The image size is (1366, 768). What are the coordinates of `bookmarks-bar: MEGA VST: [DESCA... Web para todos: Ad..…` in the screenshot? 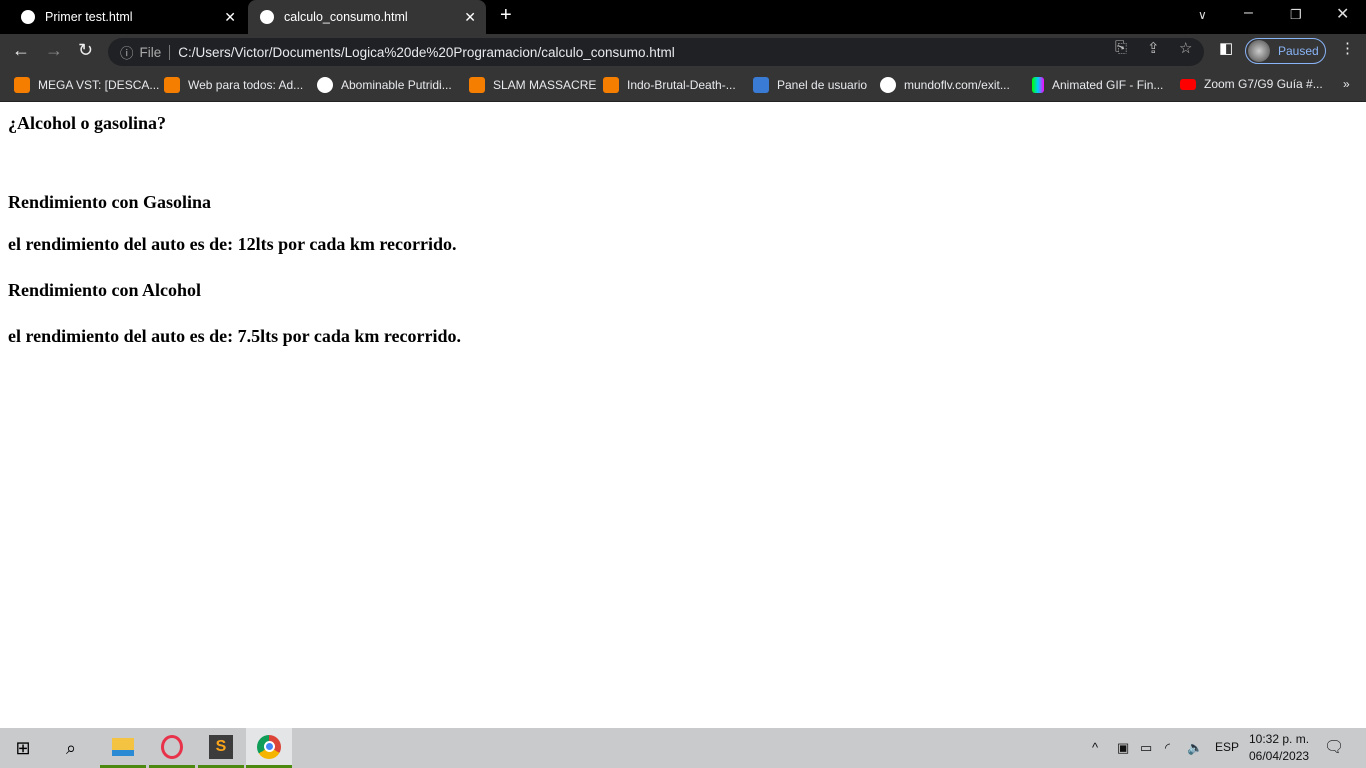 It's located at (683, 85).